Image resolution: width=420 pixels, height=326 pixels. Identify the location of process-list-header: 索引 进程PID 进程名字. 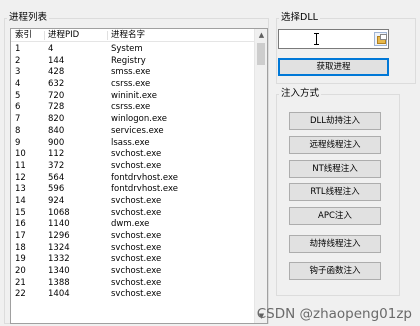
(133, 35).